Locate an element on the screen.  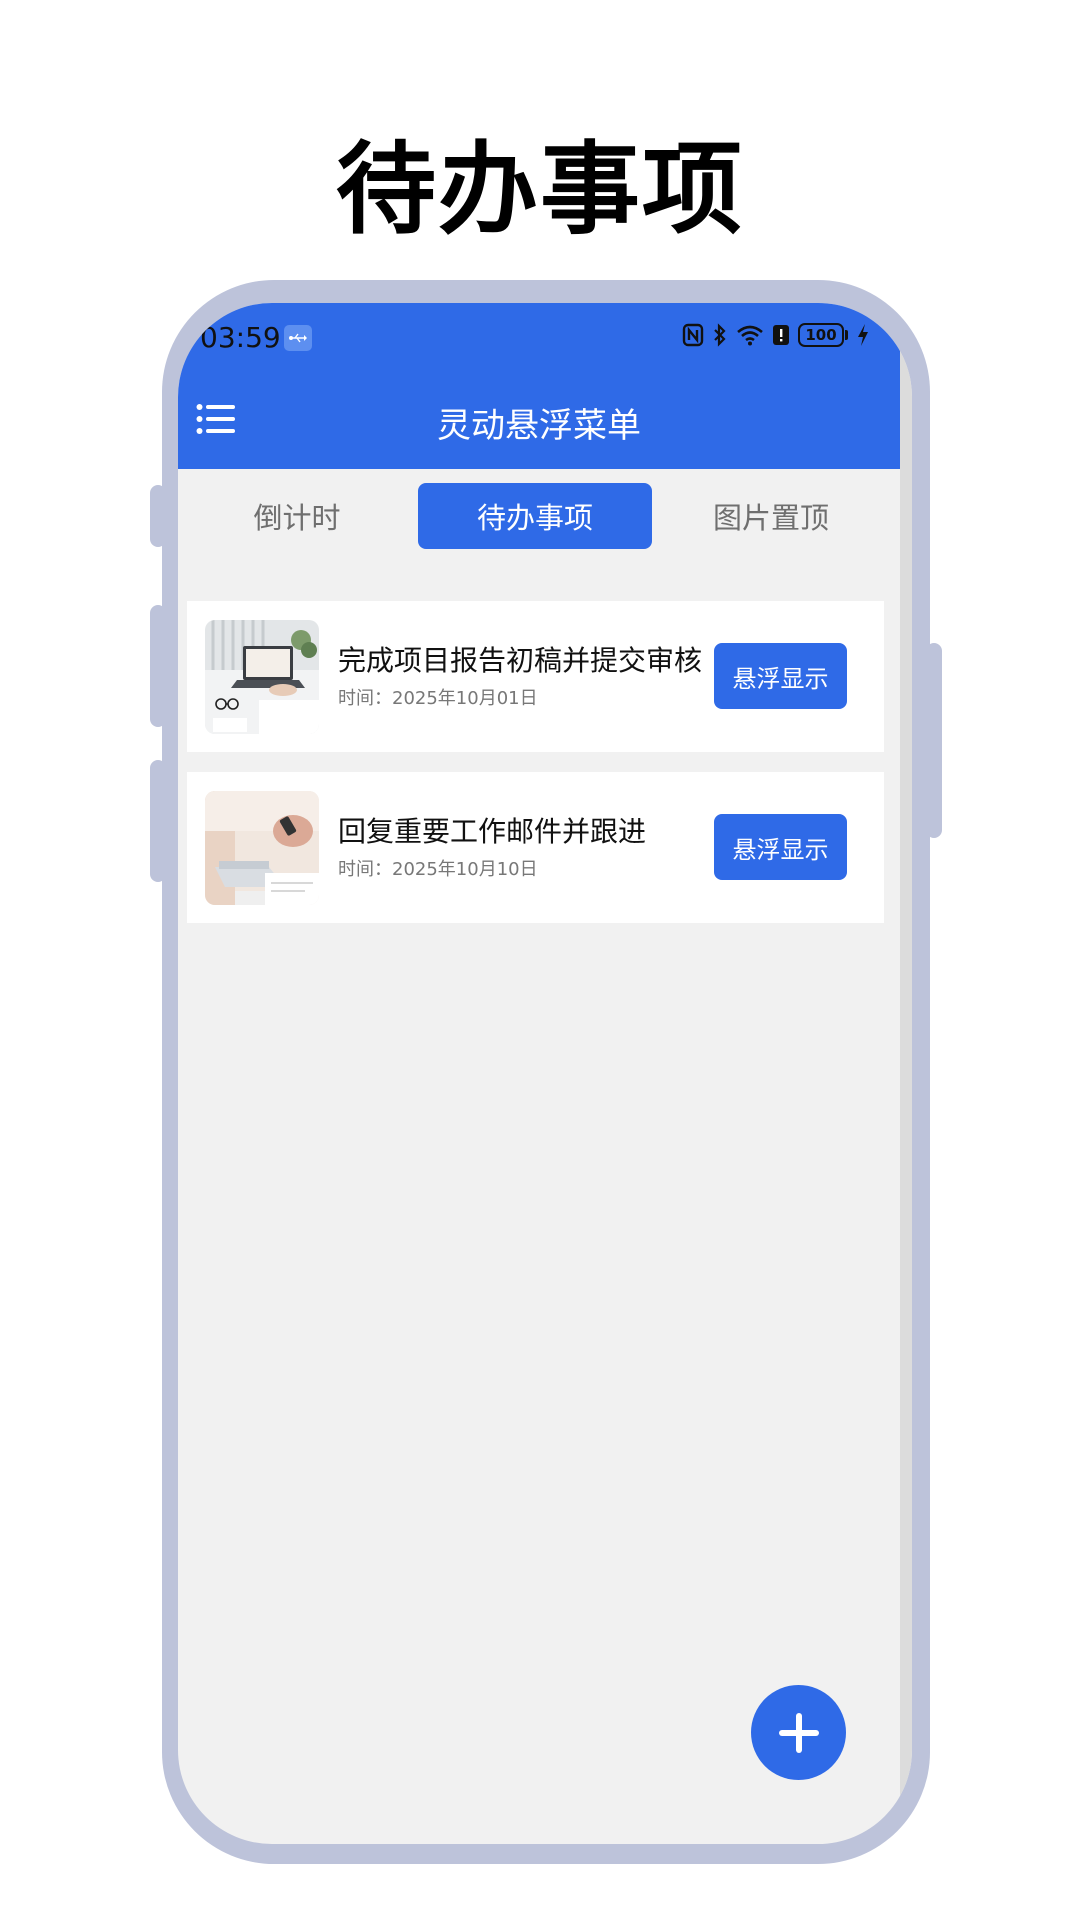
status-time: 03:59 is located at coordinates (240, 337).